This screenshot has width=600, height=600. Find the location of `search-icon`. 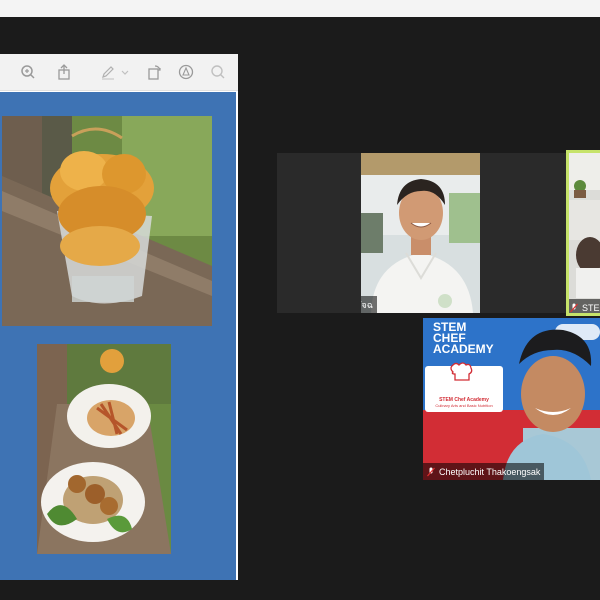

search-icon is located at coordinates (218, 72).